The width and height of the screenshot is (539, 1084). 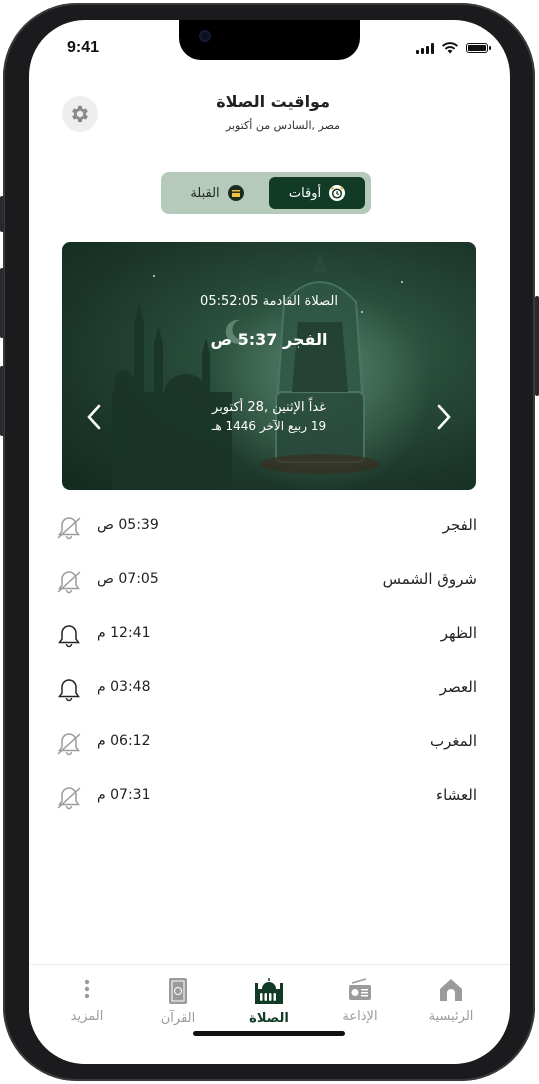 I want to click on radio-icon, so click(x=360, y=989).